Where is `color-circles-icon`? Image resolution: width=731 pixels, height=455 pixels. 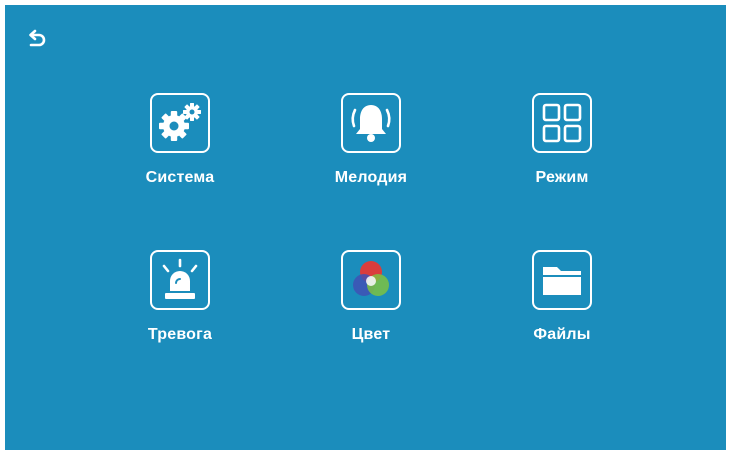 color-circles-icon is located at coordinates (371, 278).